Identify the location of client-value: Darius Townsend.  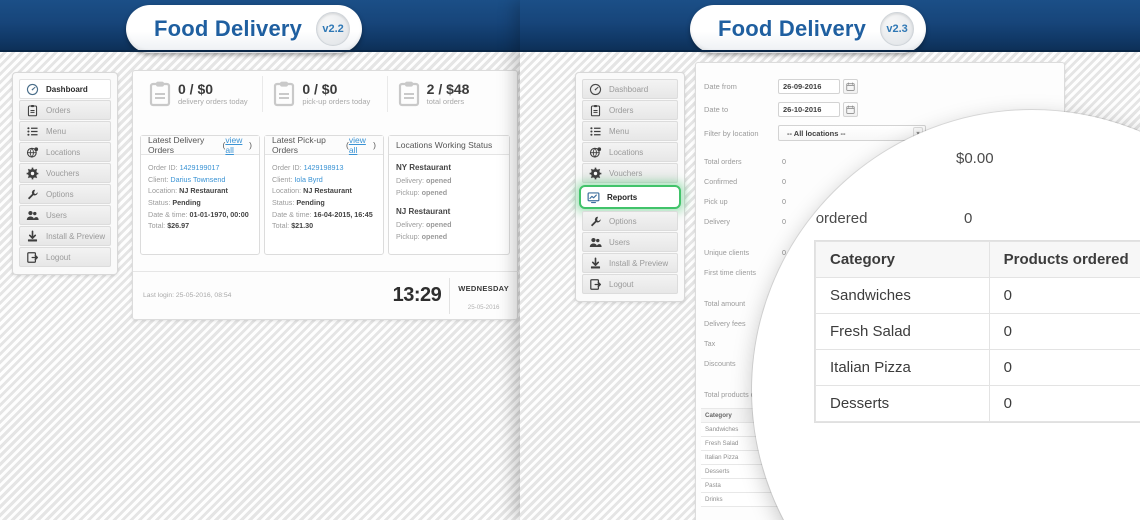
(197, 179).